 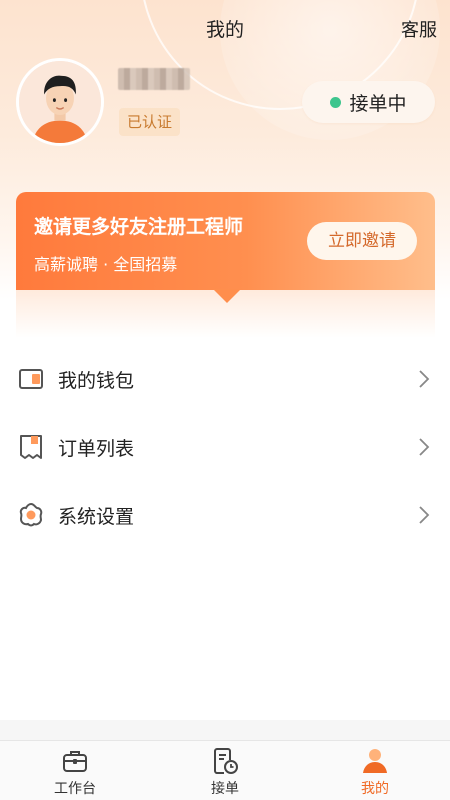 What do you see at coordinates (75, 761) in the screenshot?
I see `briefcase-icon` at bounding box center [75, 761].